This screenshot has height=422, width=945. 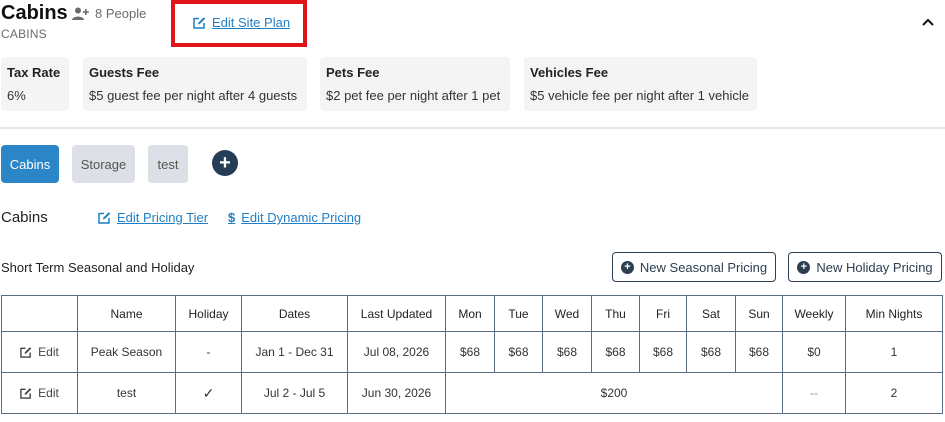 I want to click on fee-value: $5 vehicle fee per night after 1 vehicle, so click(x=639, y=95).